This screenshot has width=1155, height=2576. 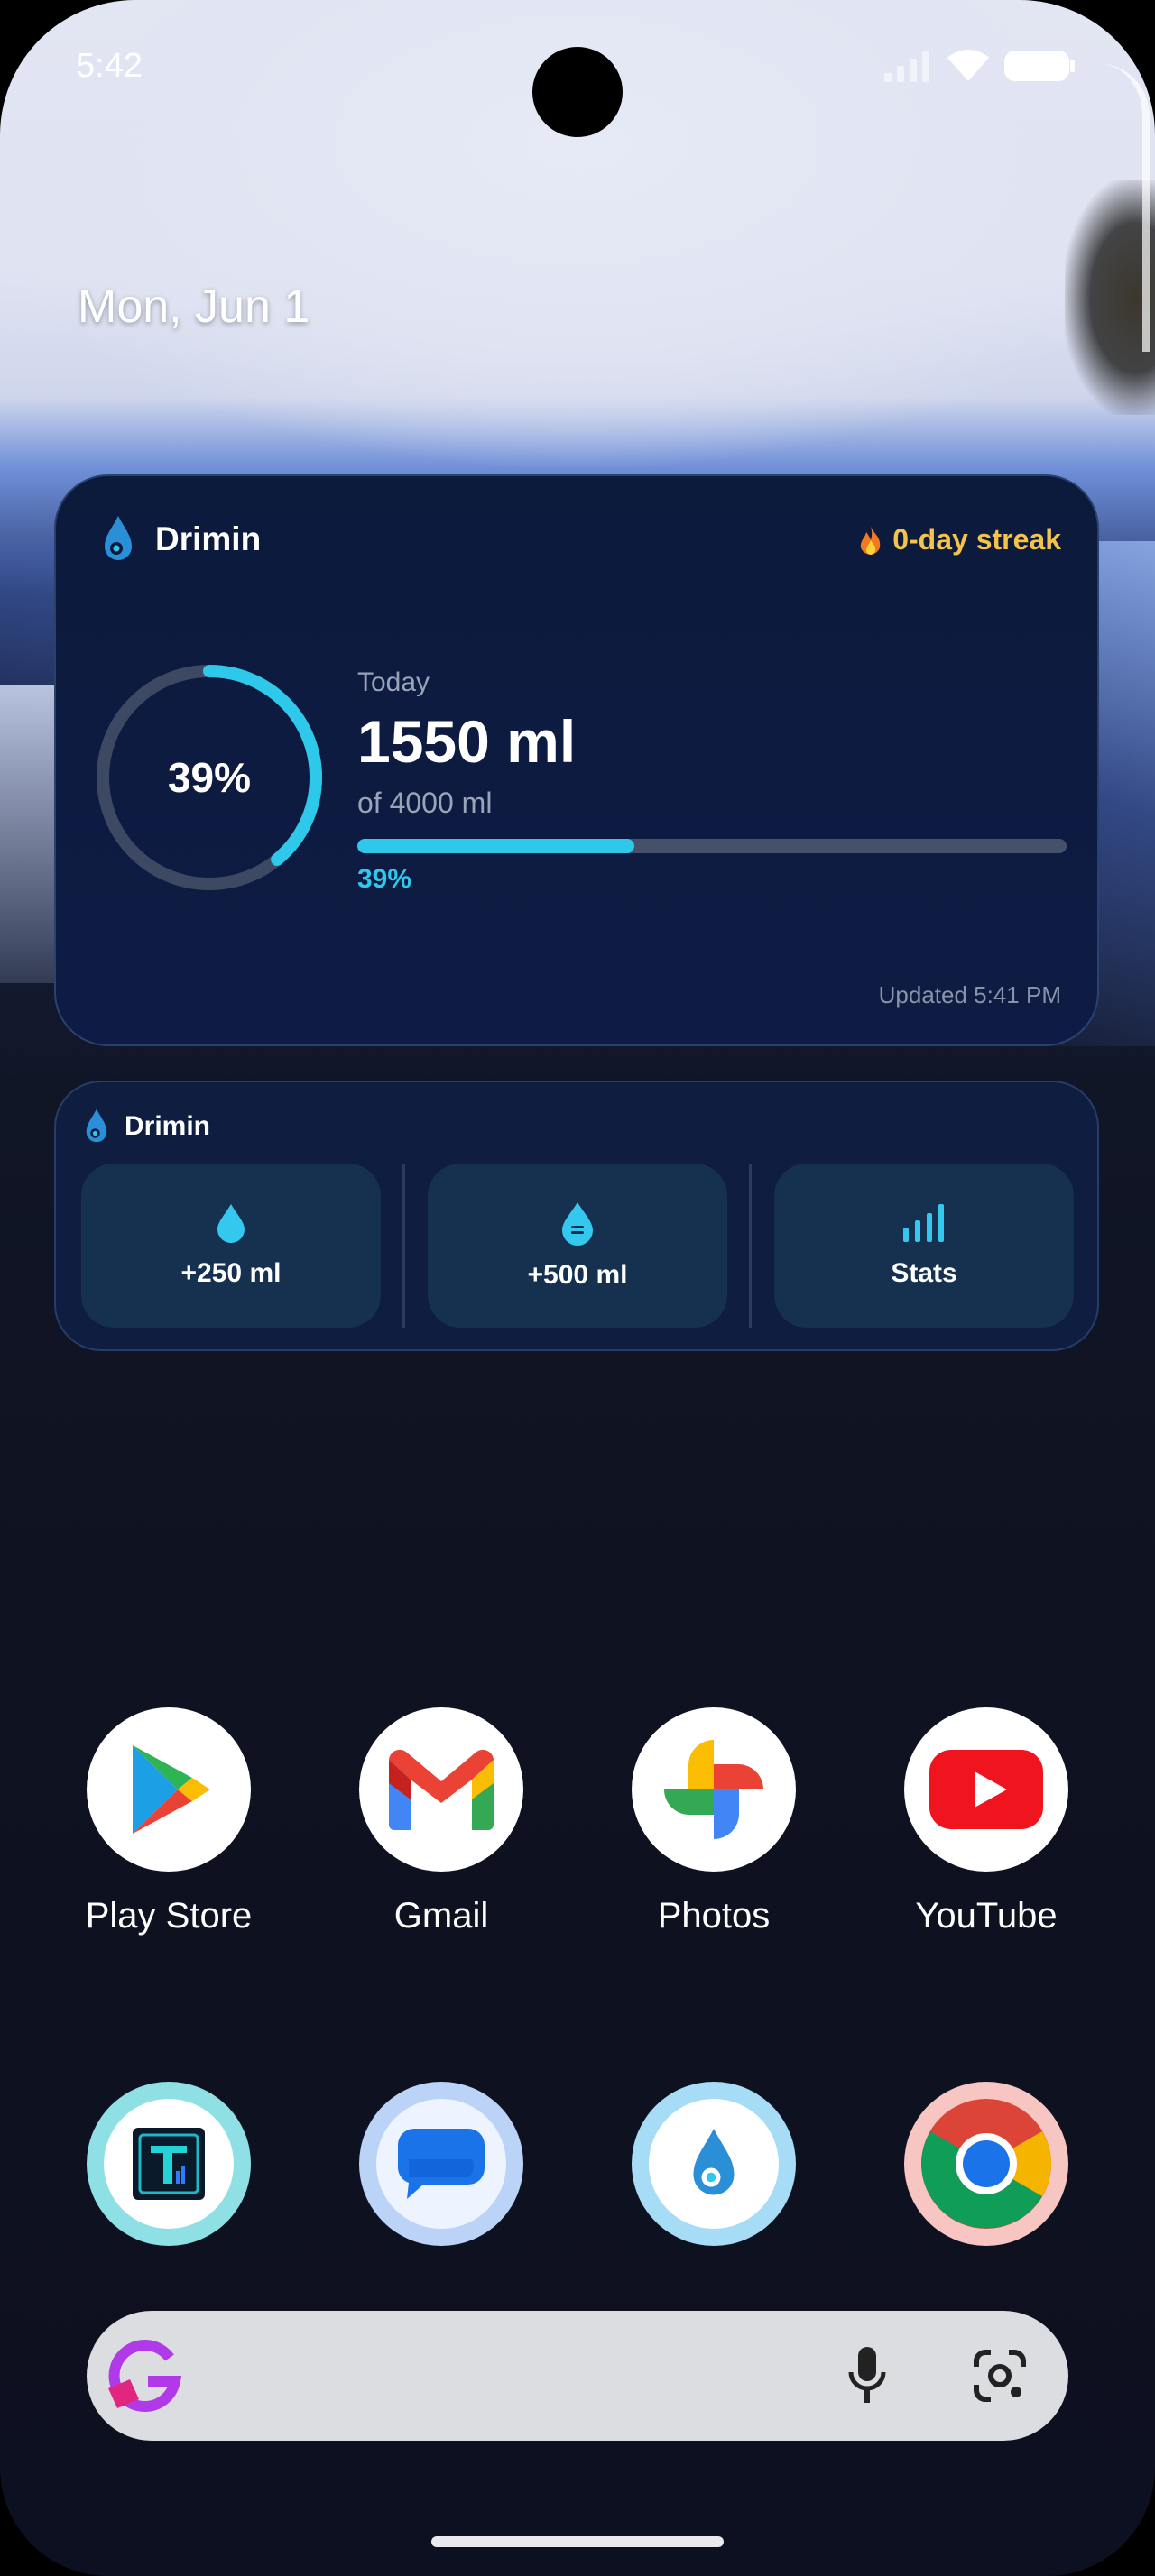 What do you see at coordinates (577, 2541) in the screenshot?
I see `home-indicator` at bounding box center [577, 2541].